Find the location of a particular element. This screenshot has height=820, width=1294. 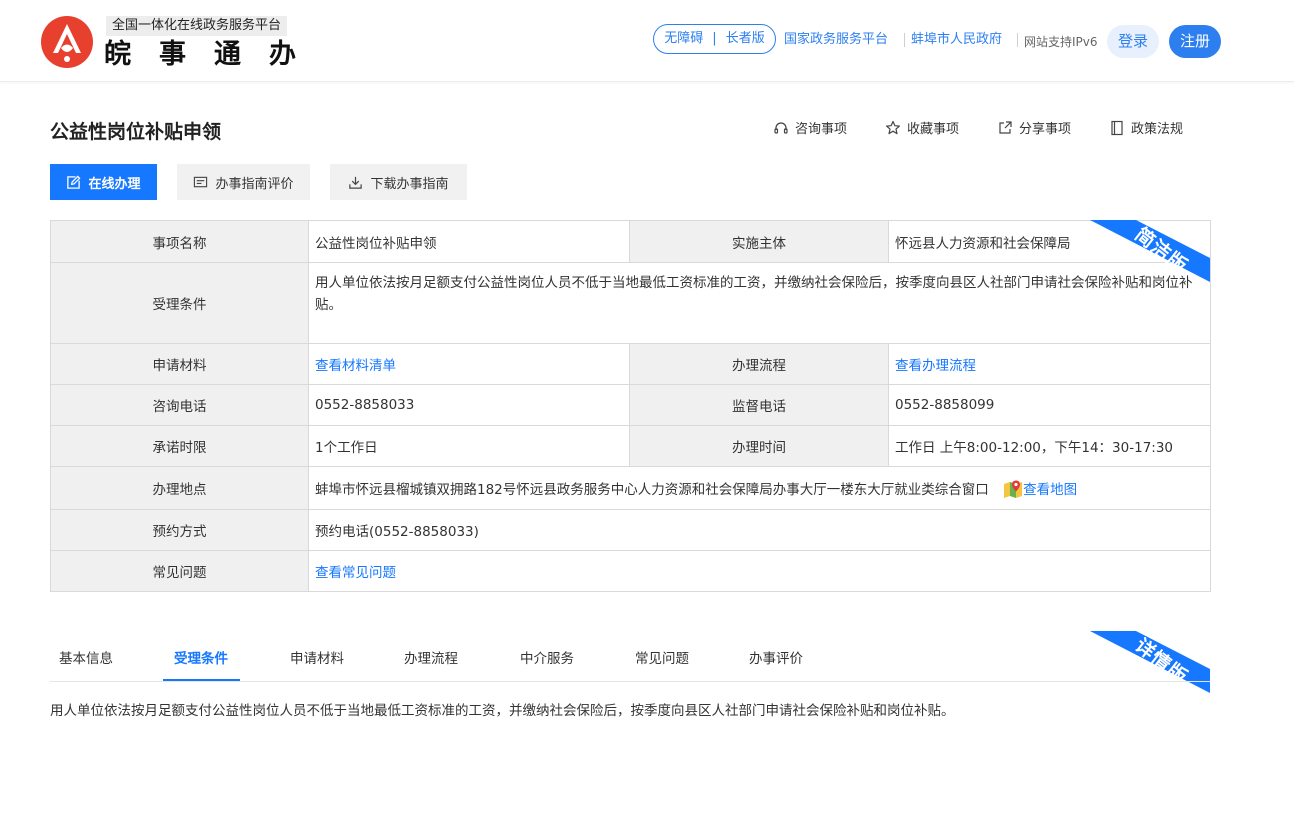

tab-faq: 常见问题 is located at coordinates (662, 657).